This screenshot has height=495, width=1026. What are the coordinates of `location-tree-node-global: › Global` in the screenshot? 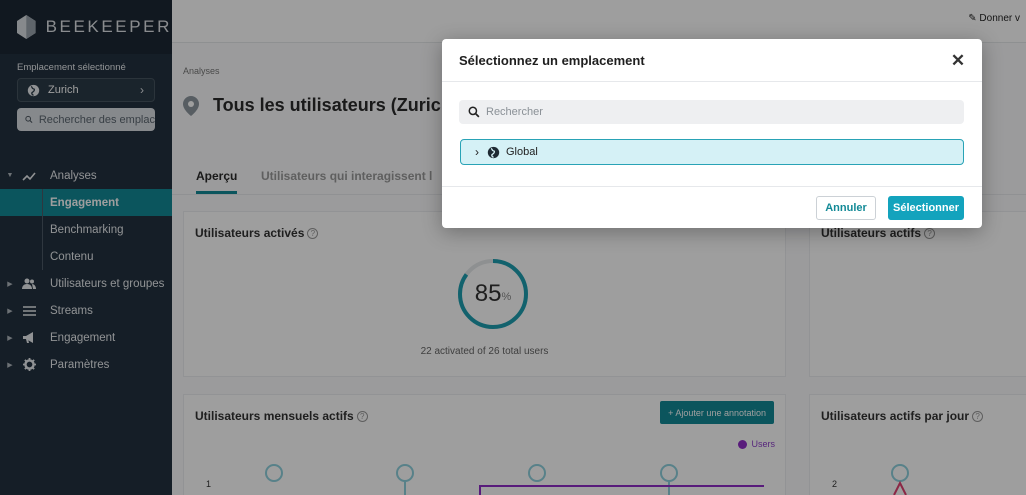 It's located at (712, 152).